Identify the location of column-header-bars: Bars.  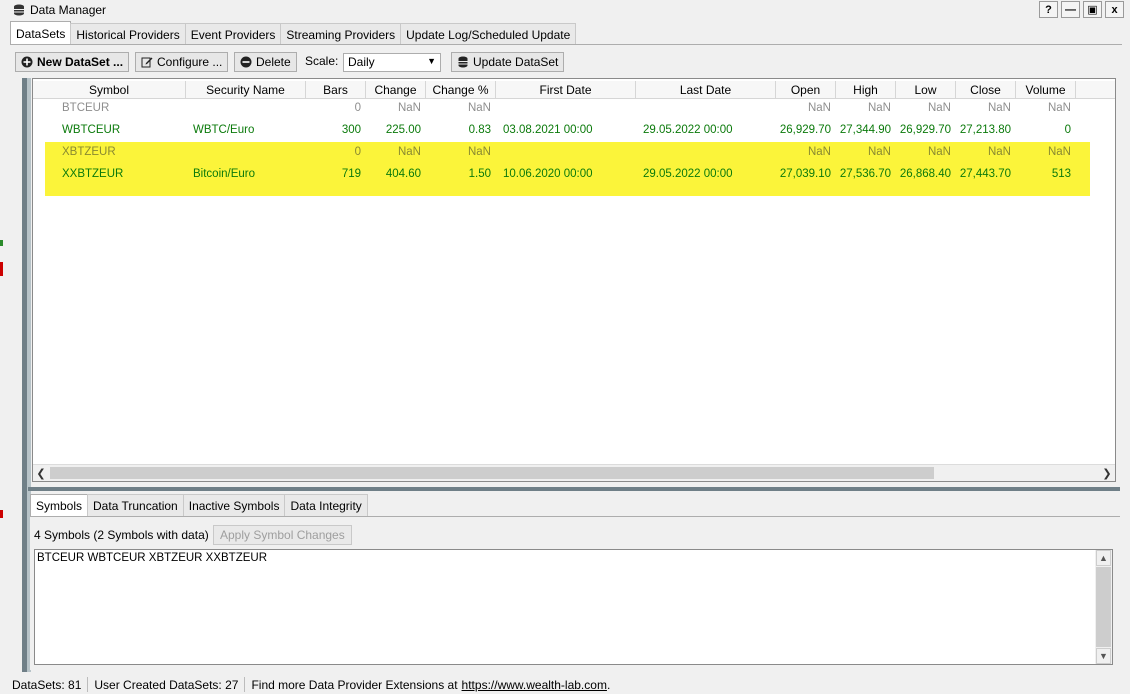
(336, 90).